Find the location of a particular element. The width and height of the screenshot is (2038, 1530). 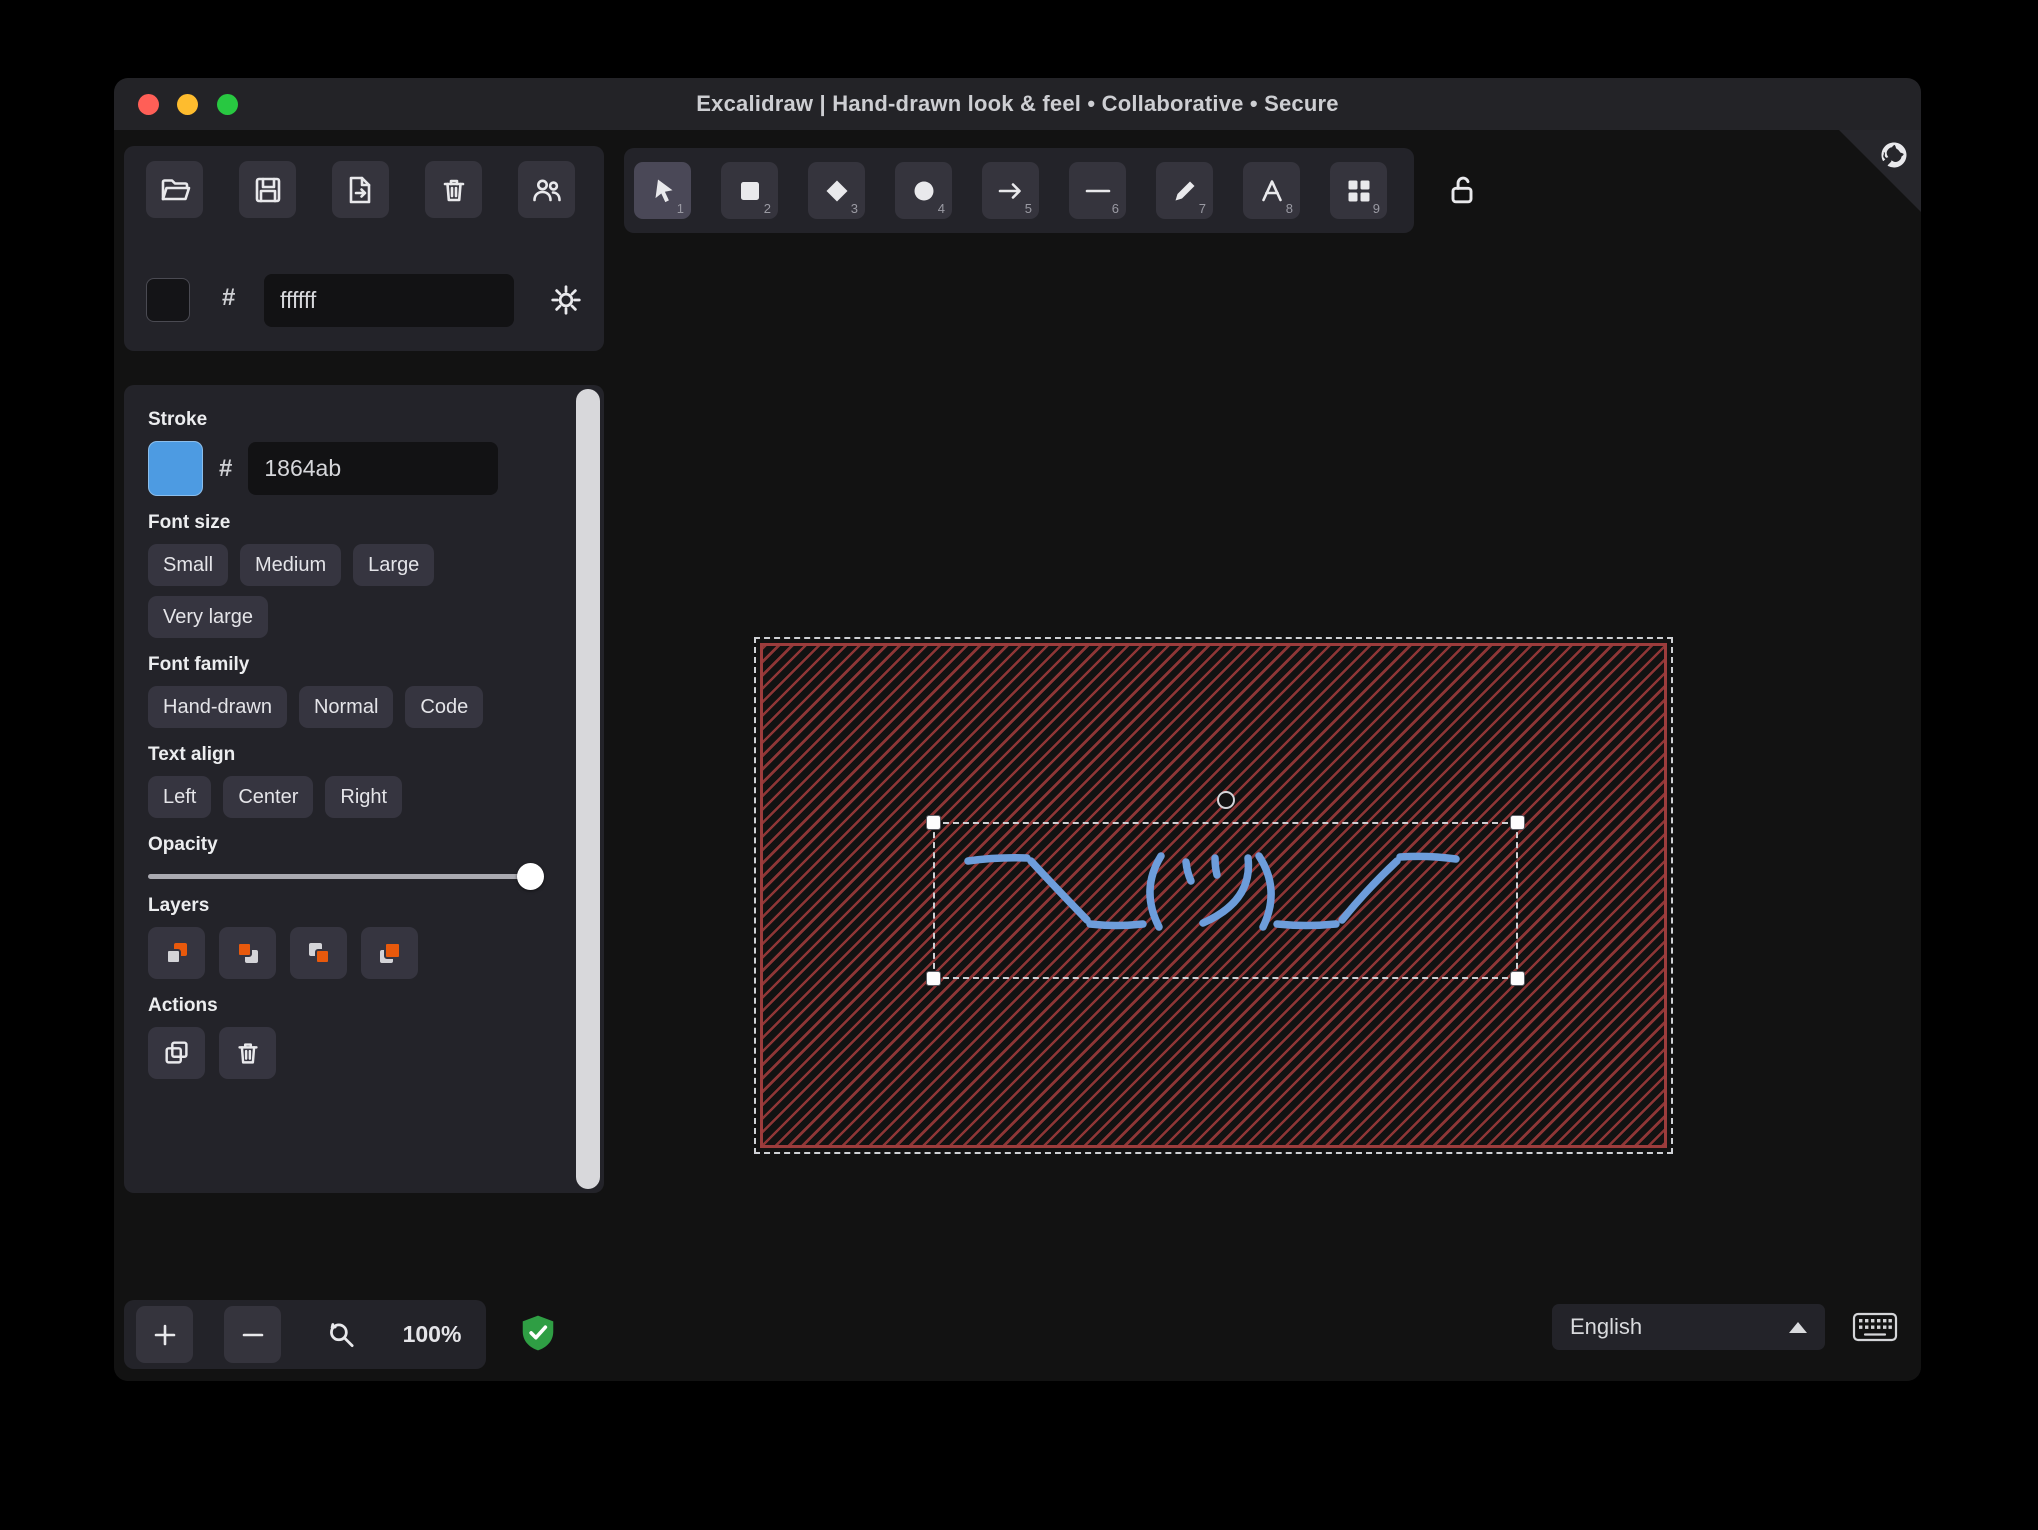

library-grid-icon is located at coordinates (1358, 190).